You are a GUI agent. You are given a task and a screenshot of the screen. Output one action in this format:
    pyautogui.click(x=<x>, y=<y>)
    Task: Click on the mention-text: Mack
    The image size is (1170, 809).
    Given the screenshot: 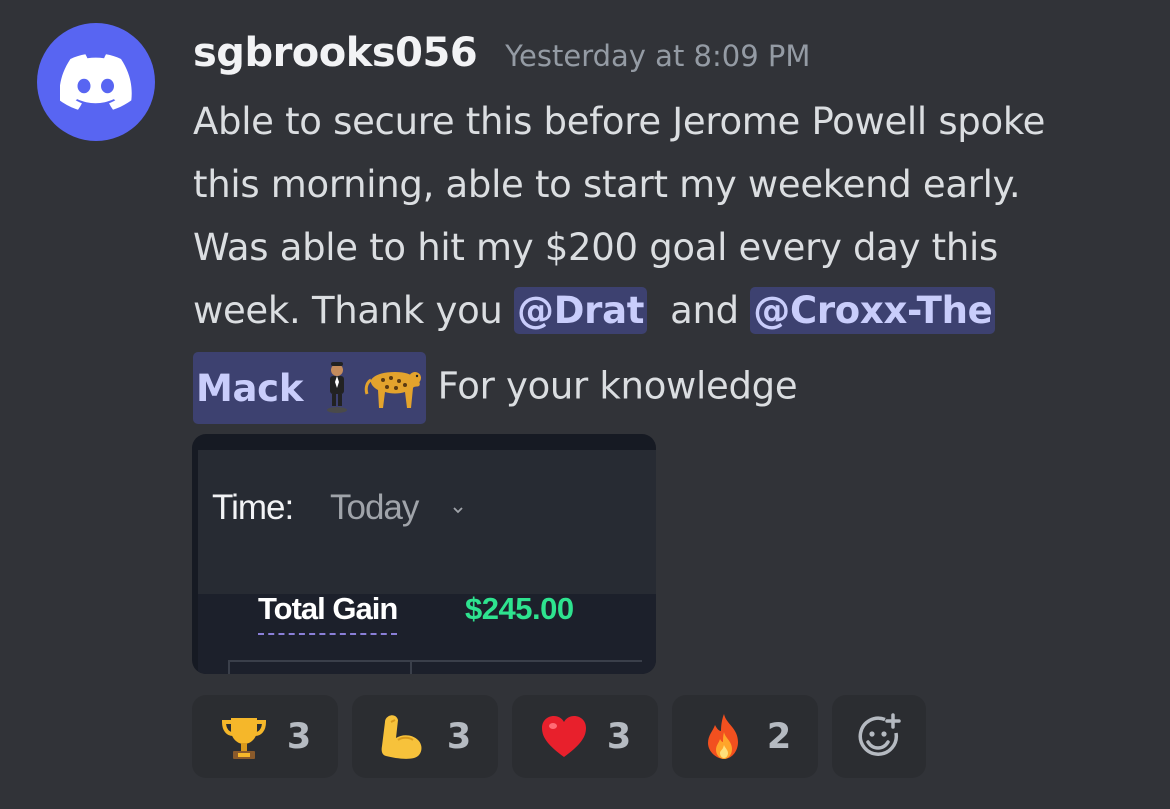 What is the action you would take?
    pyautogui.click(x=250, y=388)
    